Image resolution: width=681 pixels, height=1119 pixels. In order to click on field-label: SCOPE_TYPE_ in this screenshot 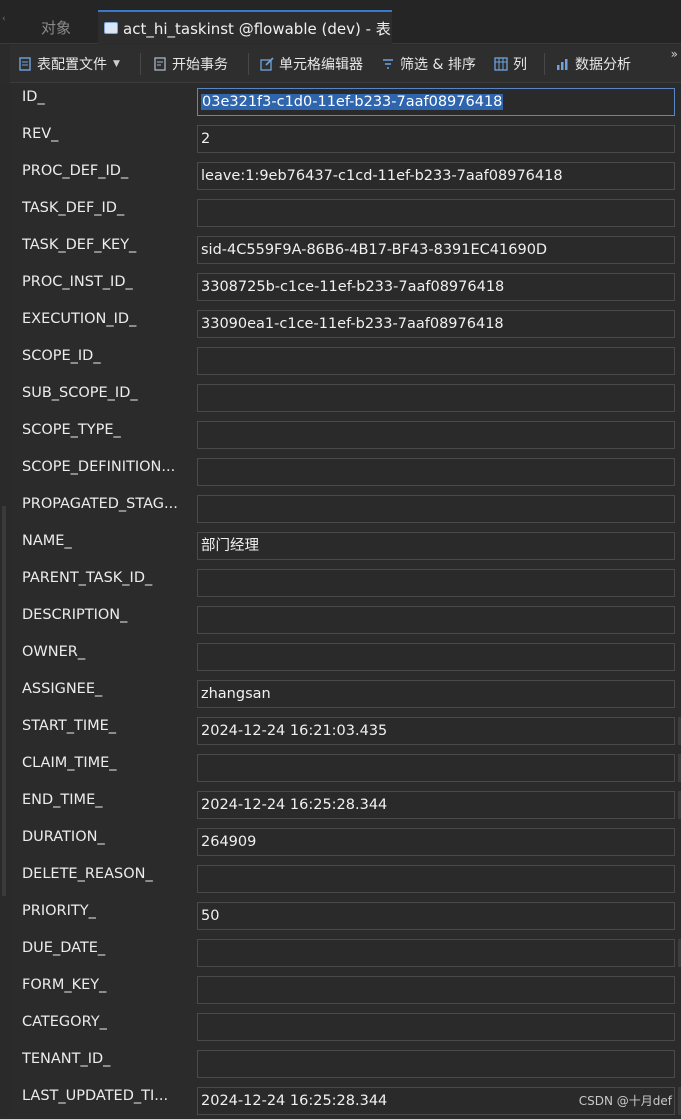, I will do `click(71, 430)`.